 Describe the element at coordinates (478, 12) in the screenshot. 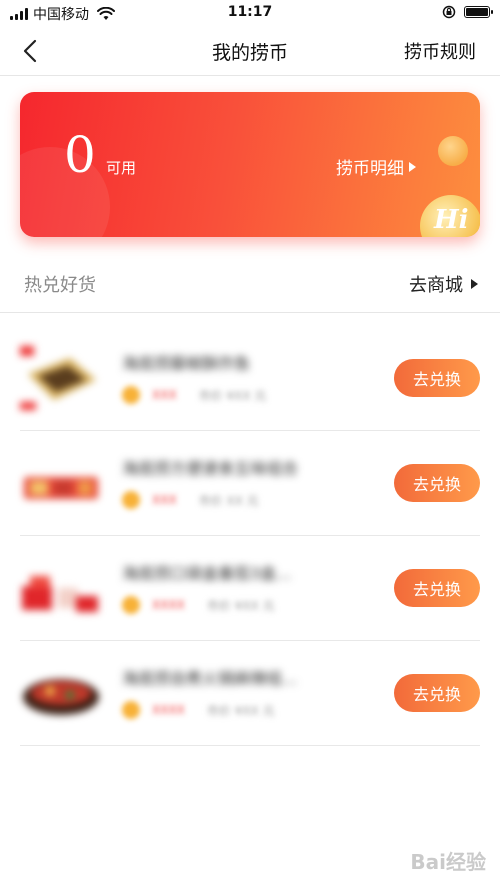

I see `battery-icon` at that location.